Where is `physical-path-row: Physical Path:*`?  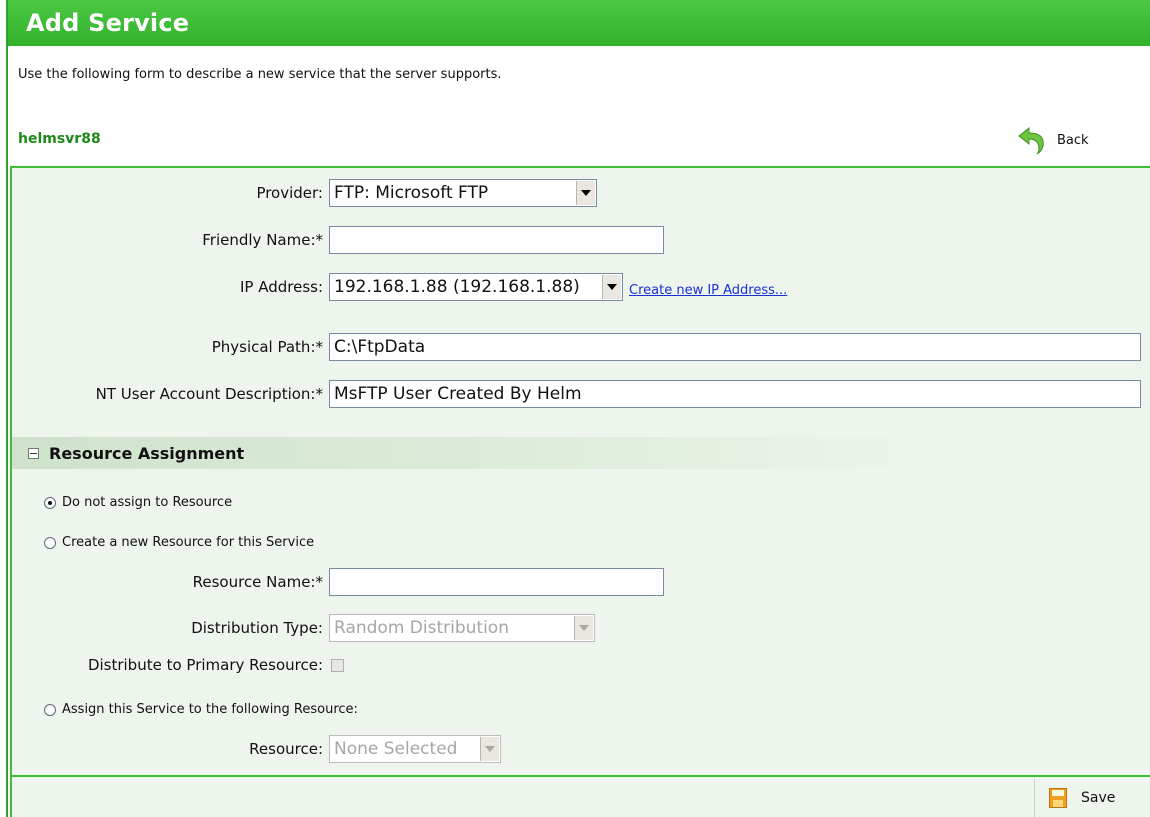 physical-path-row: Physical Path:* is located at coordinates (576, 347).